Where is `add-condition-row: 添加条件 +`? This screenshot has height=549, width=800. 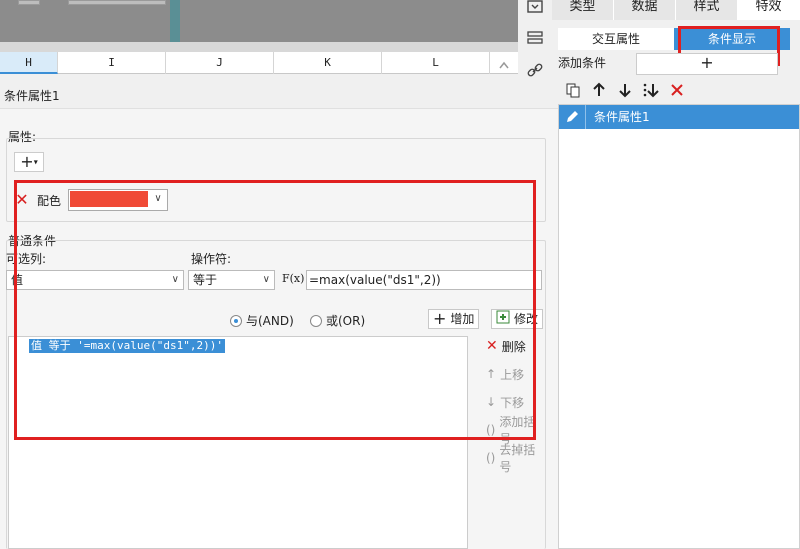
add-condition-row: 添加条件 + is located at coordinates (679, 63).